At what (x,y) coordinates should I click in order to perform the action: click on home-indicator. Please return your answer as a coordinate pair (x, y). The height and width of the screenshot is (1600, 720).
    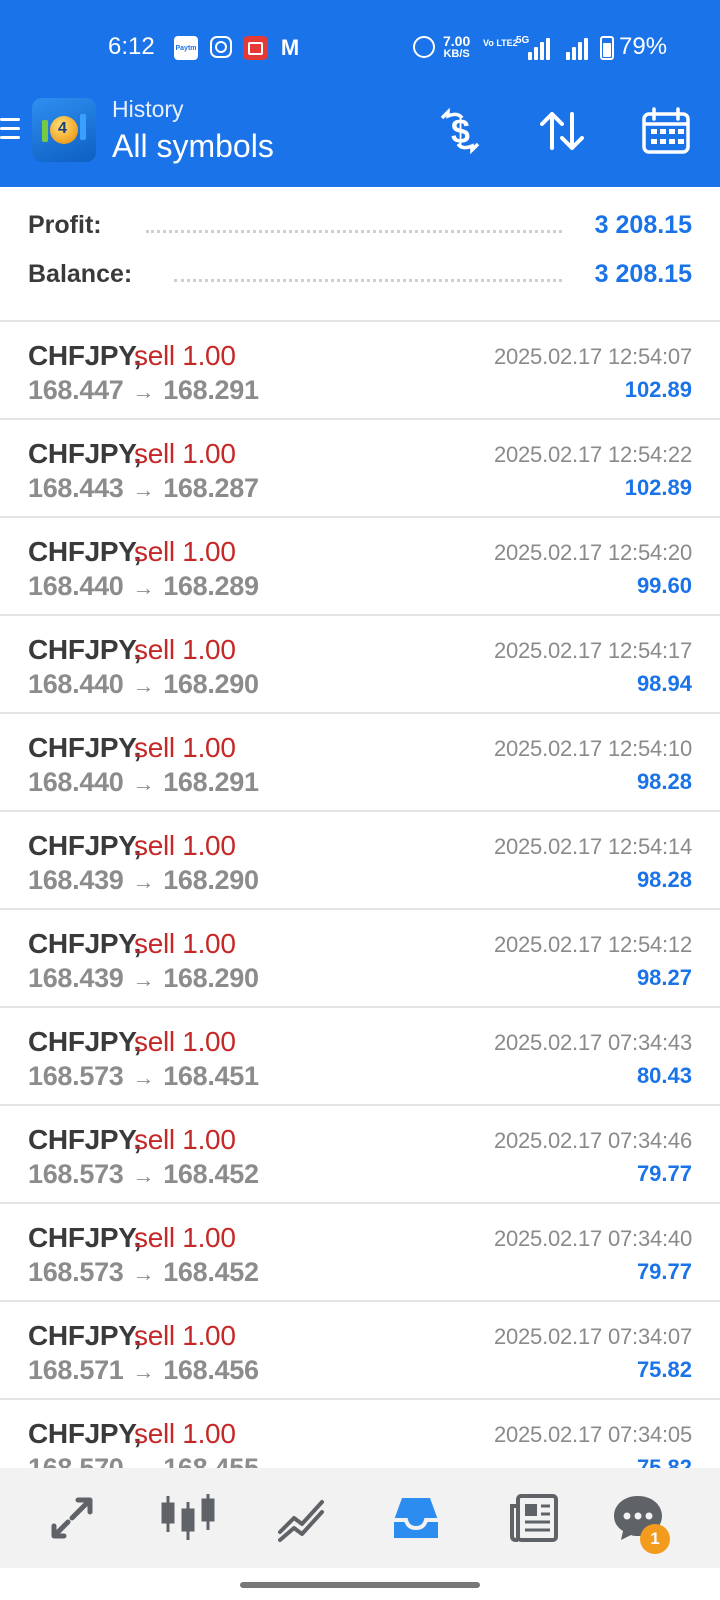
    Looking at the image, I should click on (360, 1585).